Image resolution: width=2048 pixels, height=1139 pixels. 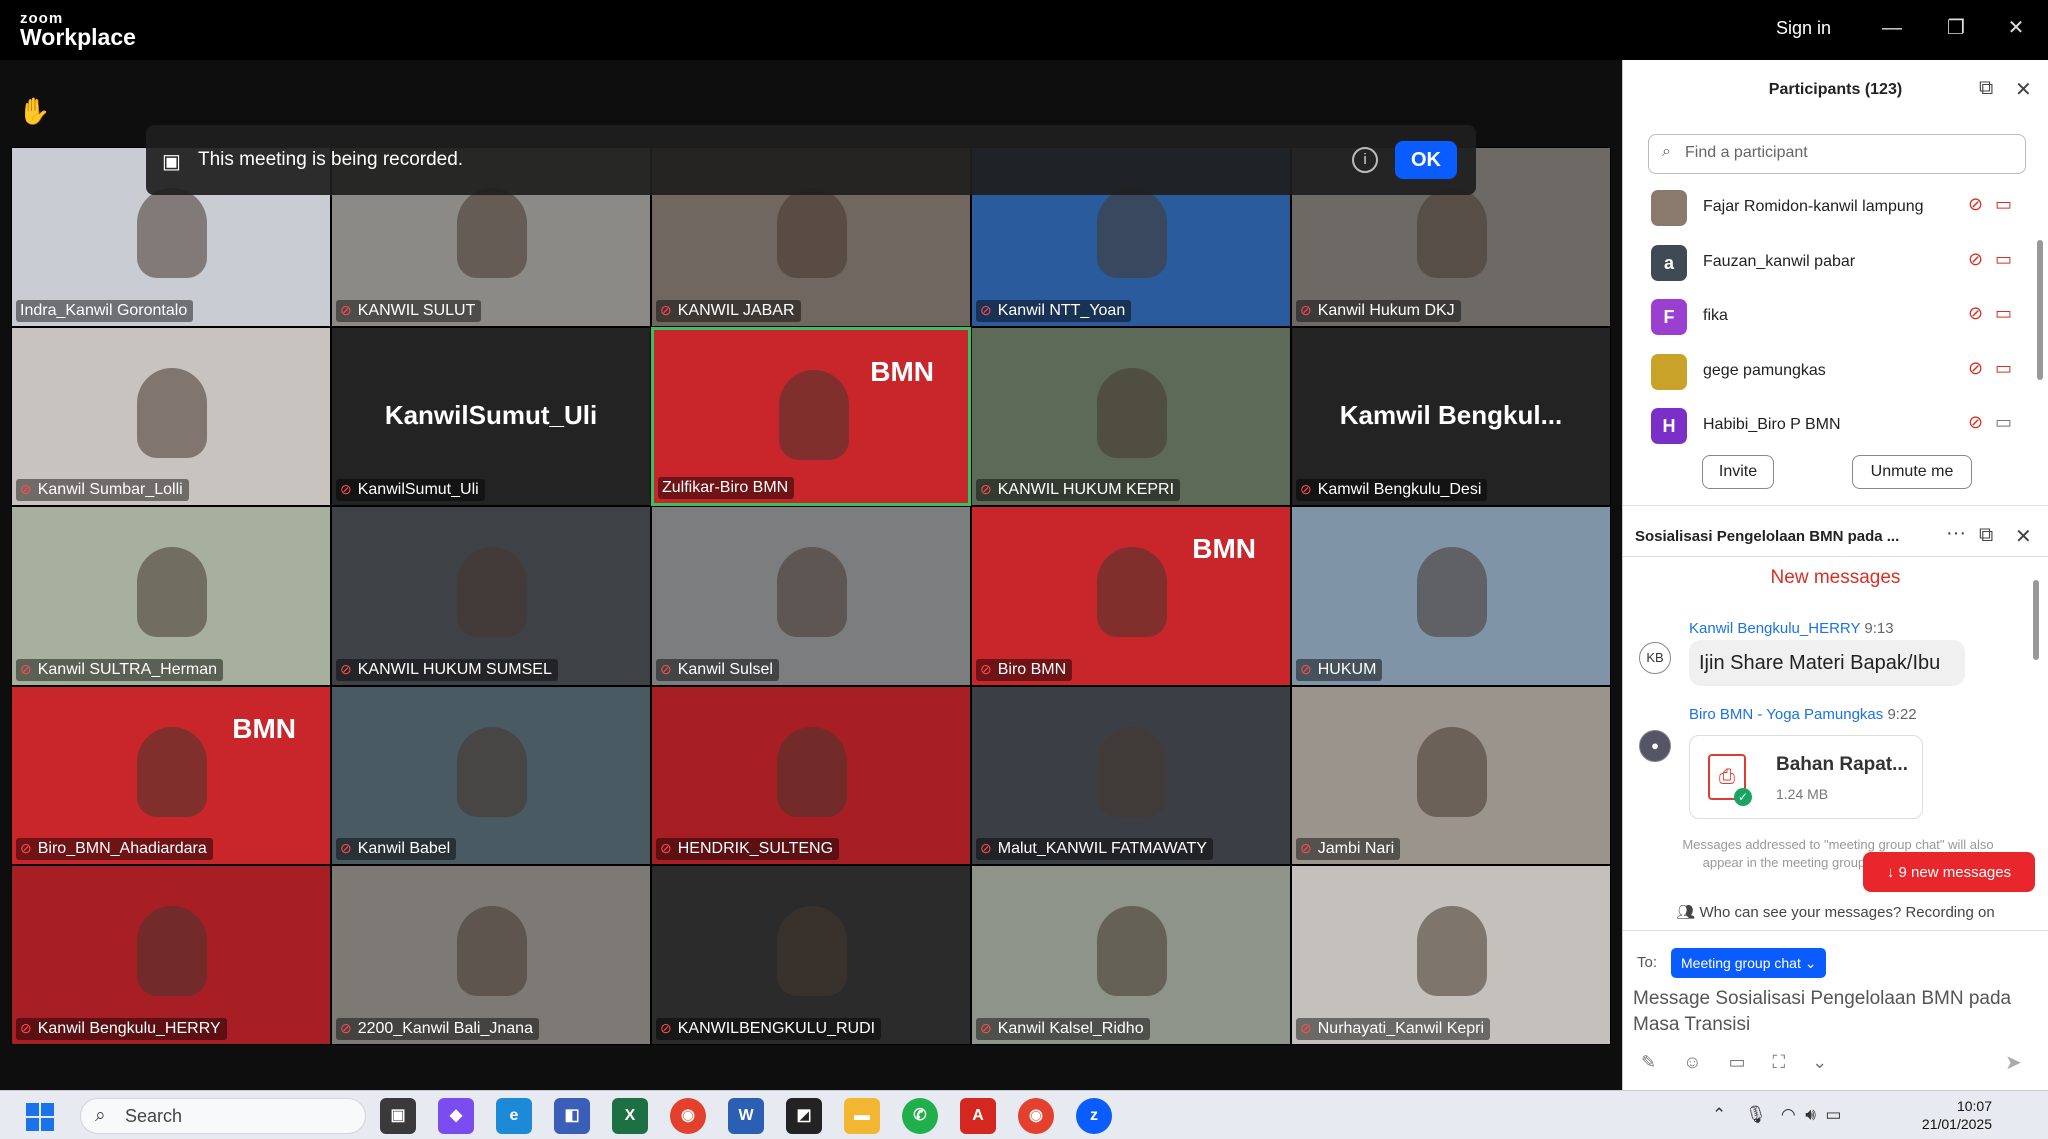 I want to click on participant-row: Fajar Romidon-kanwil lampung ⊘ ▭, so click(x=1828, y=207).